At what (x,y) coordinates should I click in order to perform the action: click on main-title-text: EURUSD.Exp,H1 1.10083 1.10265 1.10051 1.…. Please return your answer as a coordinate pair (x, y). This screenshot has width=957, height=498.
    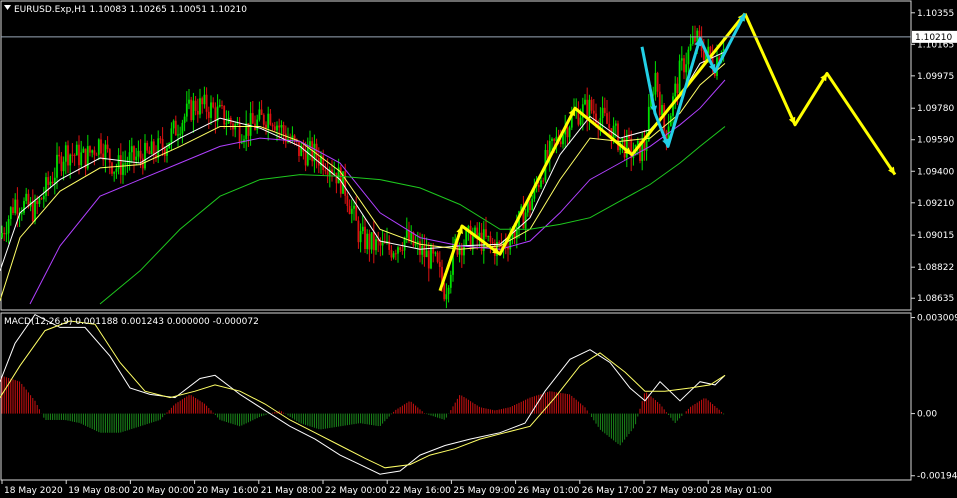
    Looking at the image, I should click on (130, 10).